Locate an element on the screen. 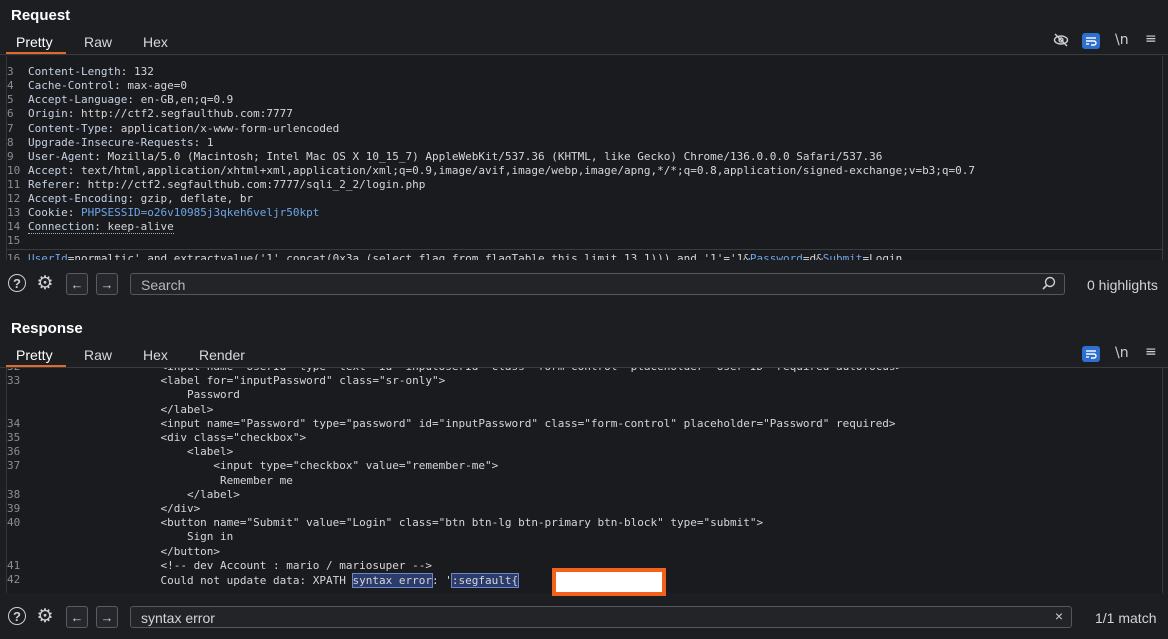 The height and width of the screenshot is (639, 1168). arrow-right-icon: → is located at coordinates (107, 617).